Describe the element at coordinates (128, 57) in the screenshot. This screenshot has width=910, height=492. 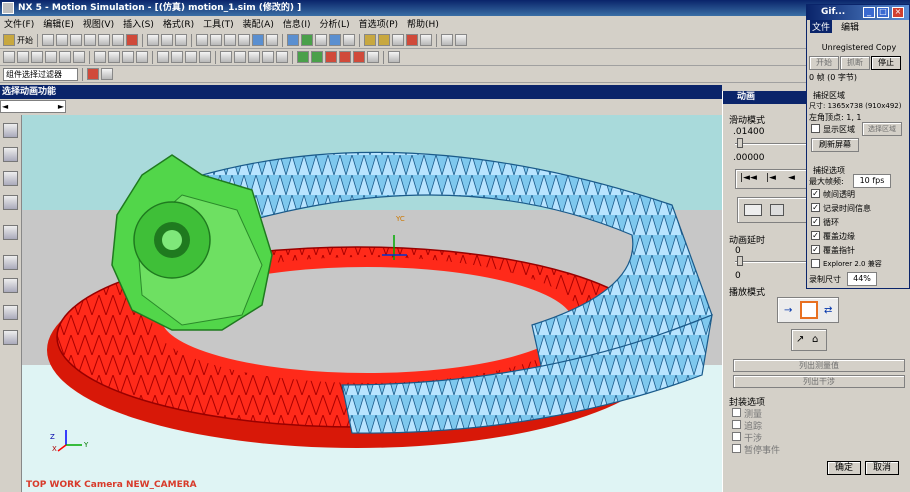
I see `contact-icon` at that location.